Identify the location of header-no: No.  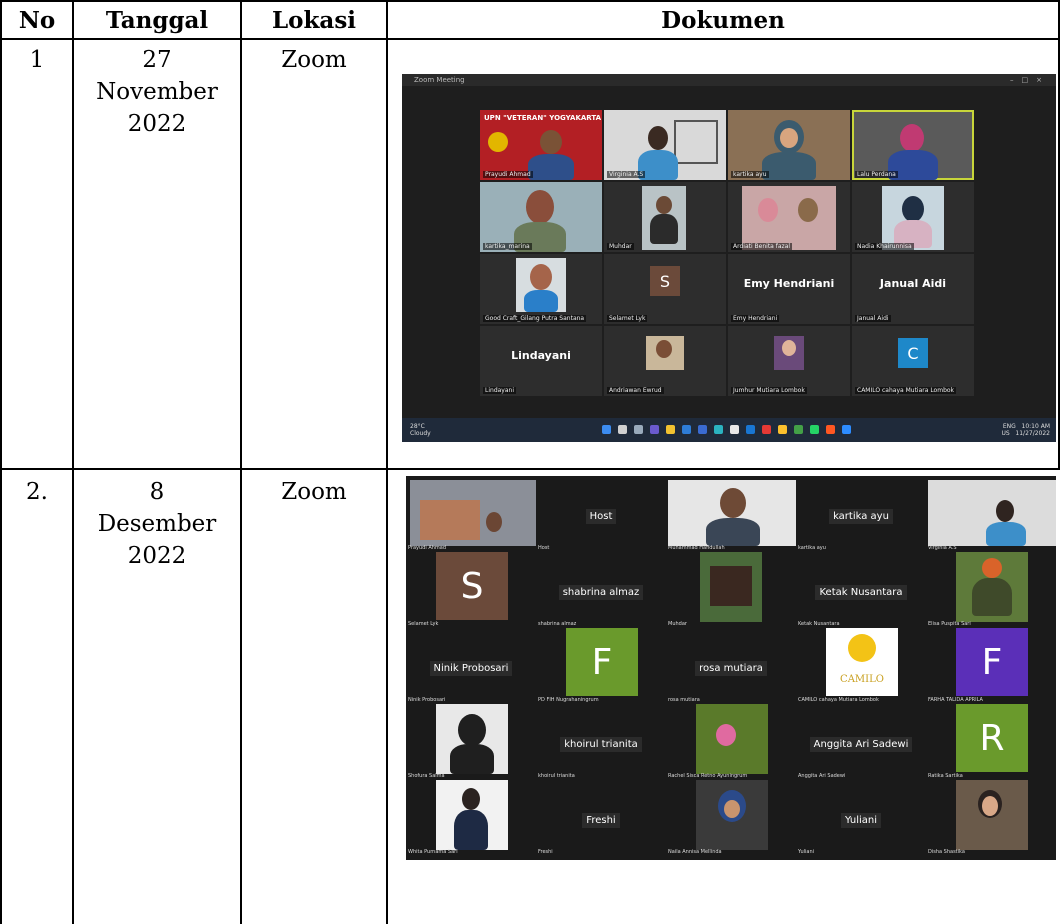
(37, 20).